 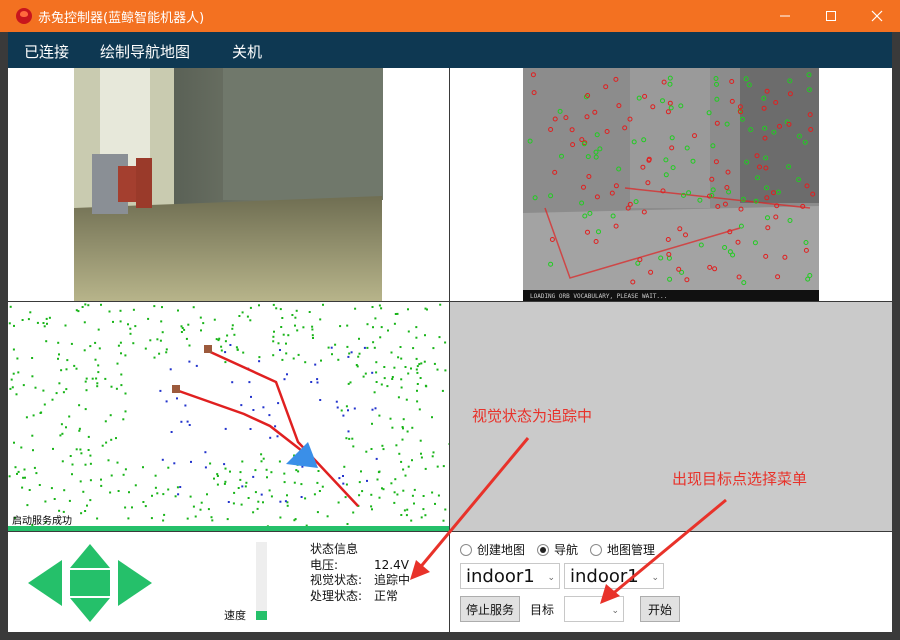 What do you see at coordinates (145, 51) in the screenshot?
I see `menu-draw-nav-map: 绘制导航地图` at bounding box center [145, 51].